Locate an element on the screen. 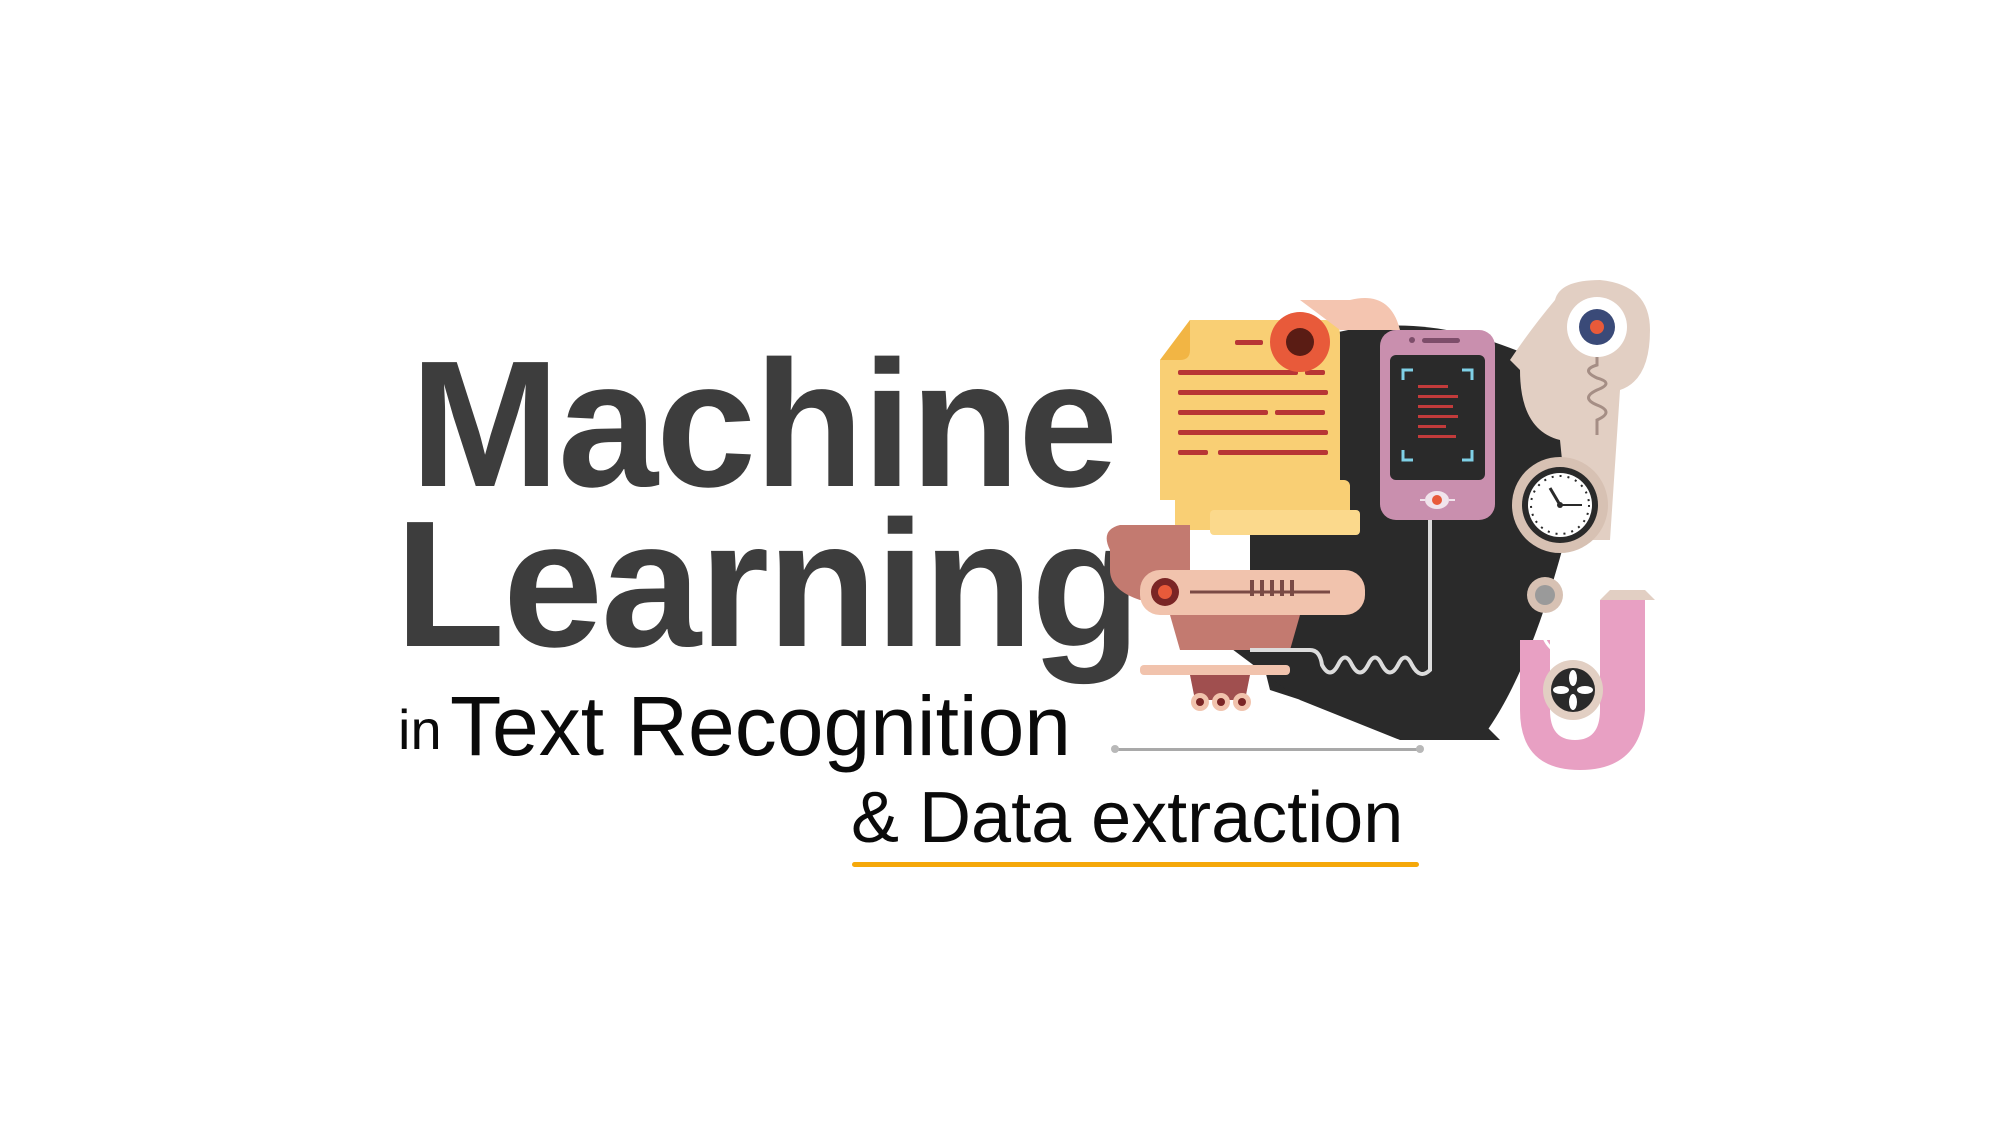 The image size is (2000, 1125). title-learning: Learning is located at coordinates (768, 584).